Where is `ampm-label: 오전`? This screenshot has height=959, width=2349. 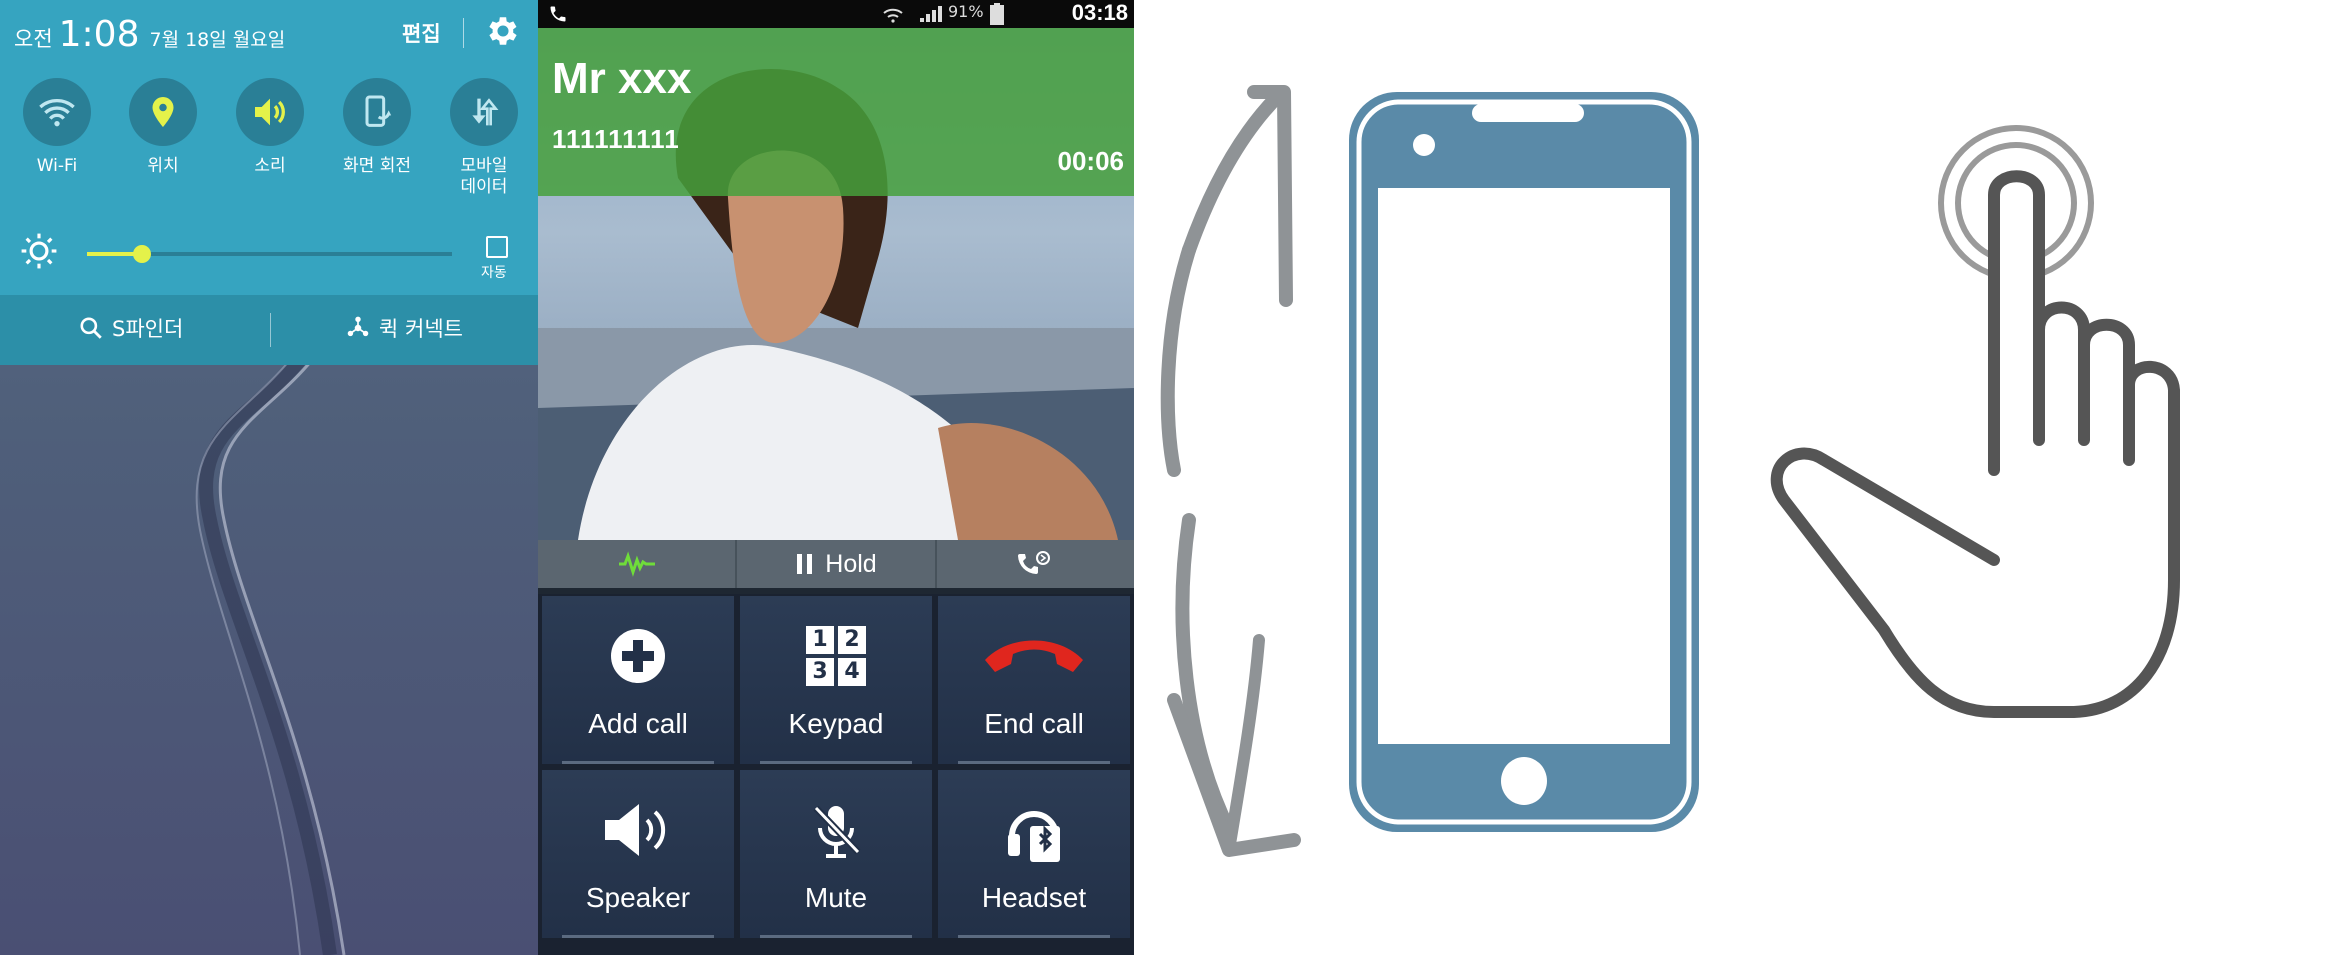 ampm-label: 오전 is located at coordinates (33, 39).